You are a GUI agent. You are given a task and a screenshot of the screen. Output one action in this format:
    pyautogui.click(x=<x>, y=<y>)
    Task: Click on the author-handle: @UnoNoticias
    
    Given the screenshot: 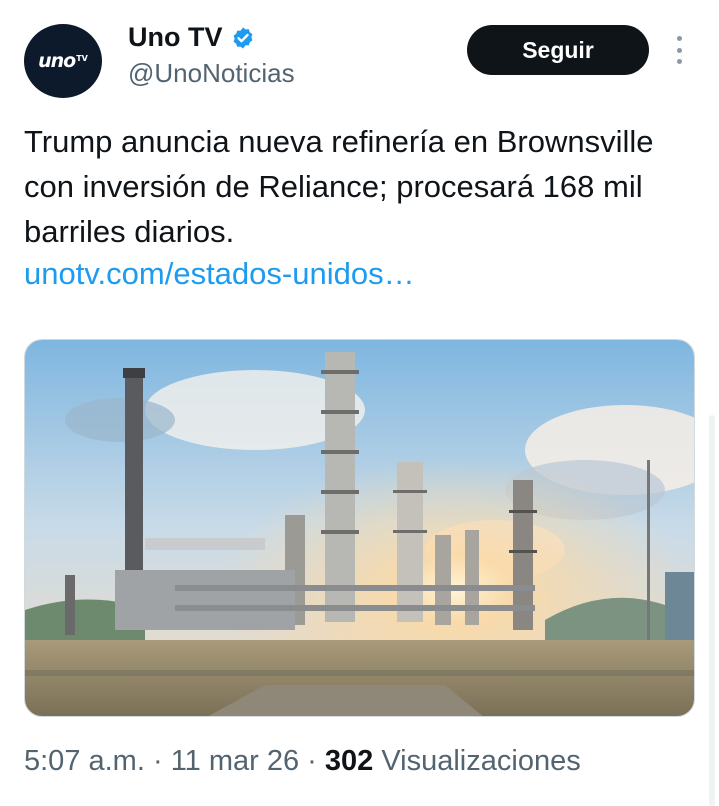 What is the action you would take?
    pyautogui.click(x=211, y=73)
    